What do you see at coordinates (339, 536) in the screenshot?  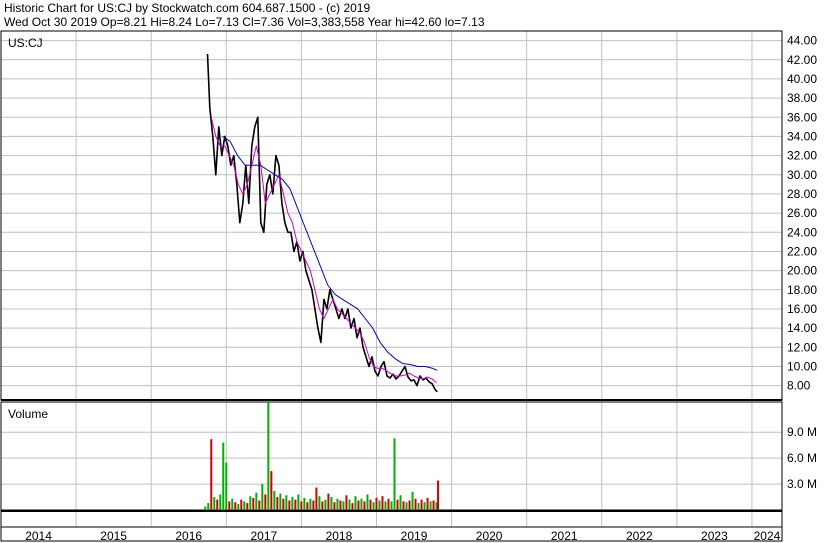 I see `year-tick-label: 2018` at bounding box center [339, 536].